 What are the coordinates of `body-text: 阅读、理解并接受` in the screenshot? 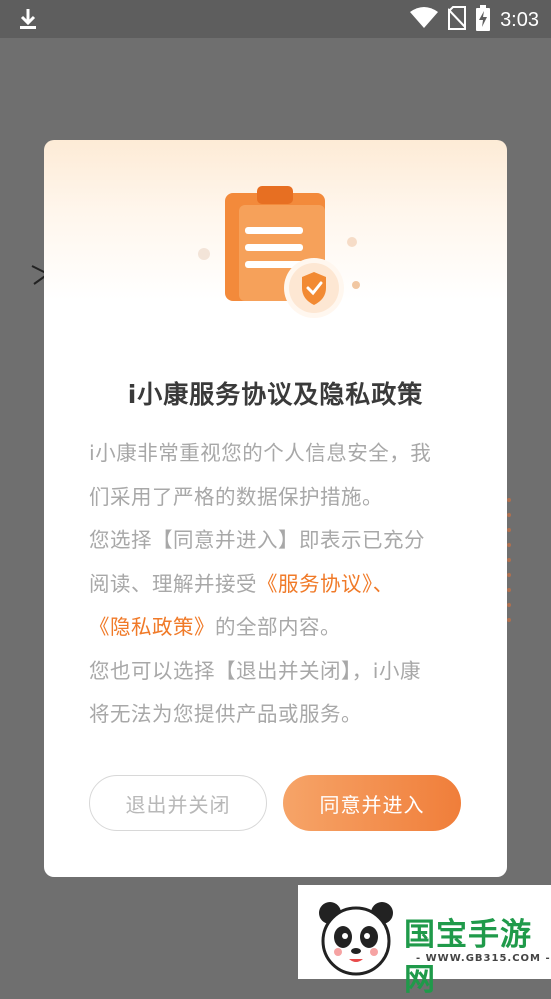 It's located at (173, 583).